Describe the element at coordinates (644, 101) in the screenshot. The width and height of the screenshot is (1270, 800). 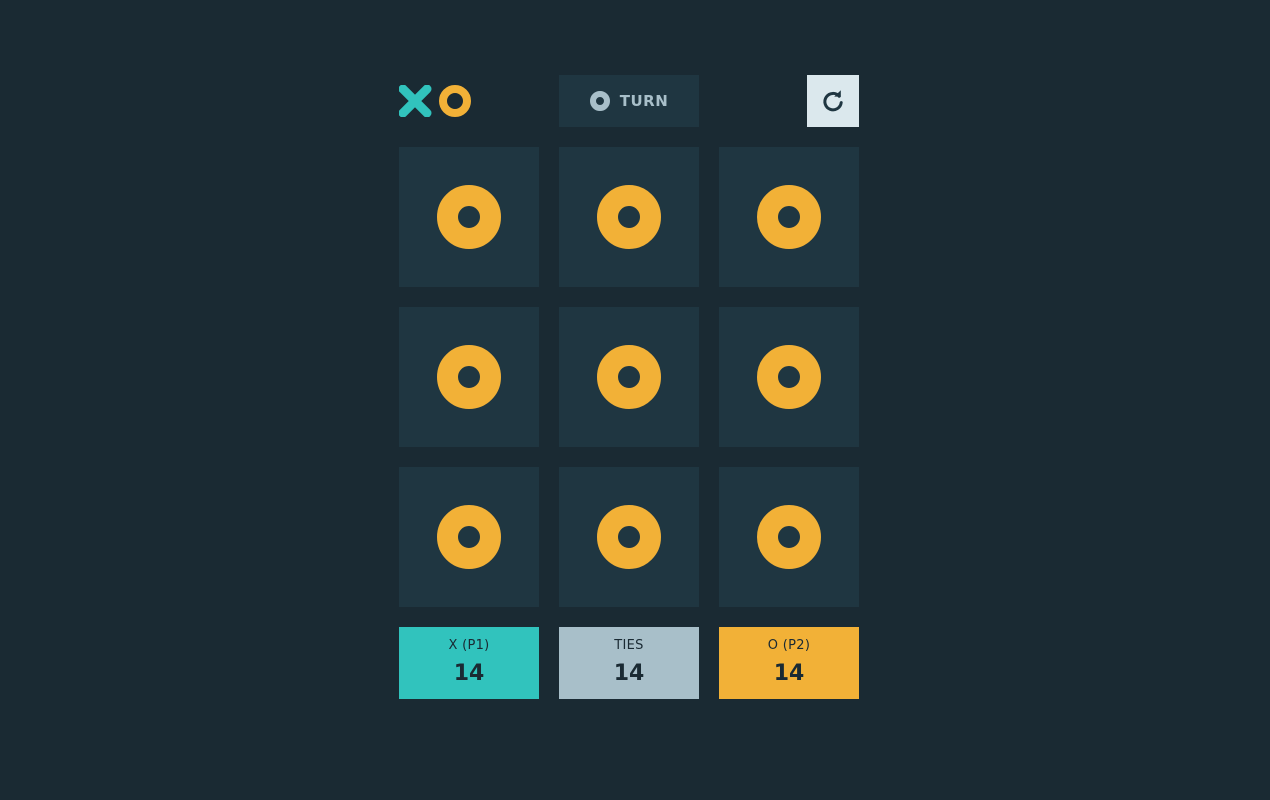
I see `turn-label: TURN` at that location.